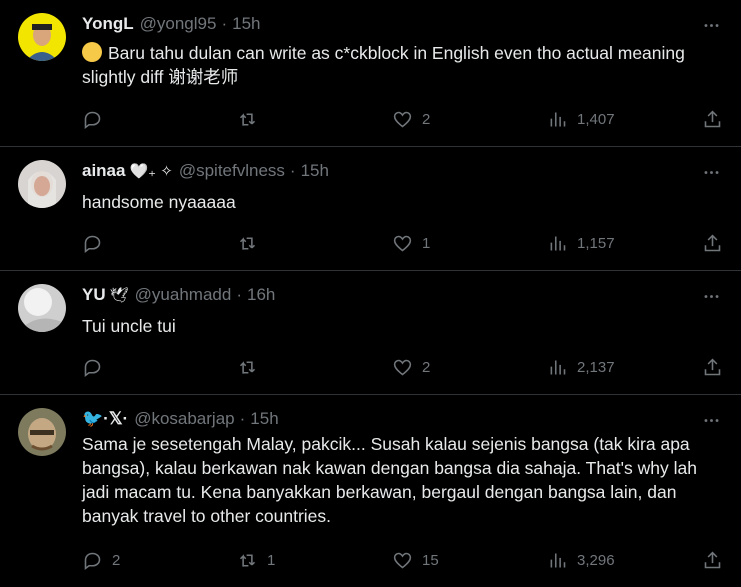  I want to click on tweet-actions: 1 1,157, so click(402, 243).